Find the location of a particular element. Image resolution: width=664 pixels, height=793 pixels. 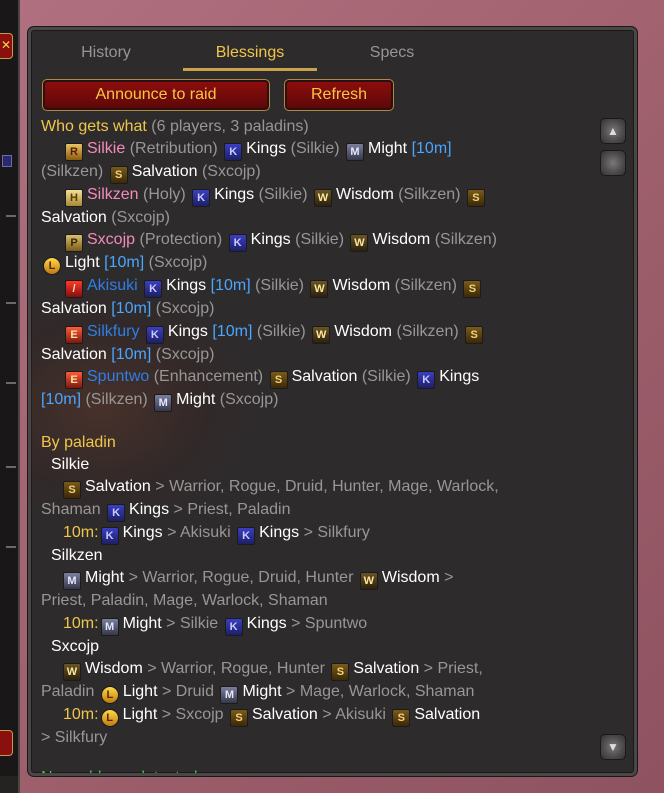

paladin-name: Sxcojp is located at coordinates (75, 646).